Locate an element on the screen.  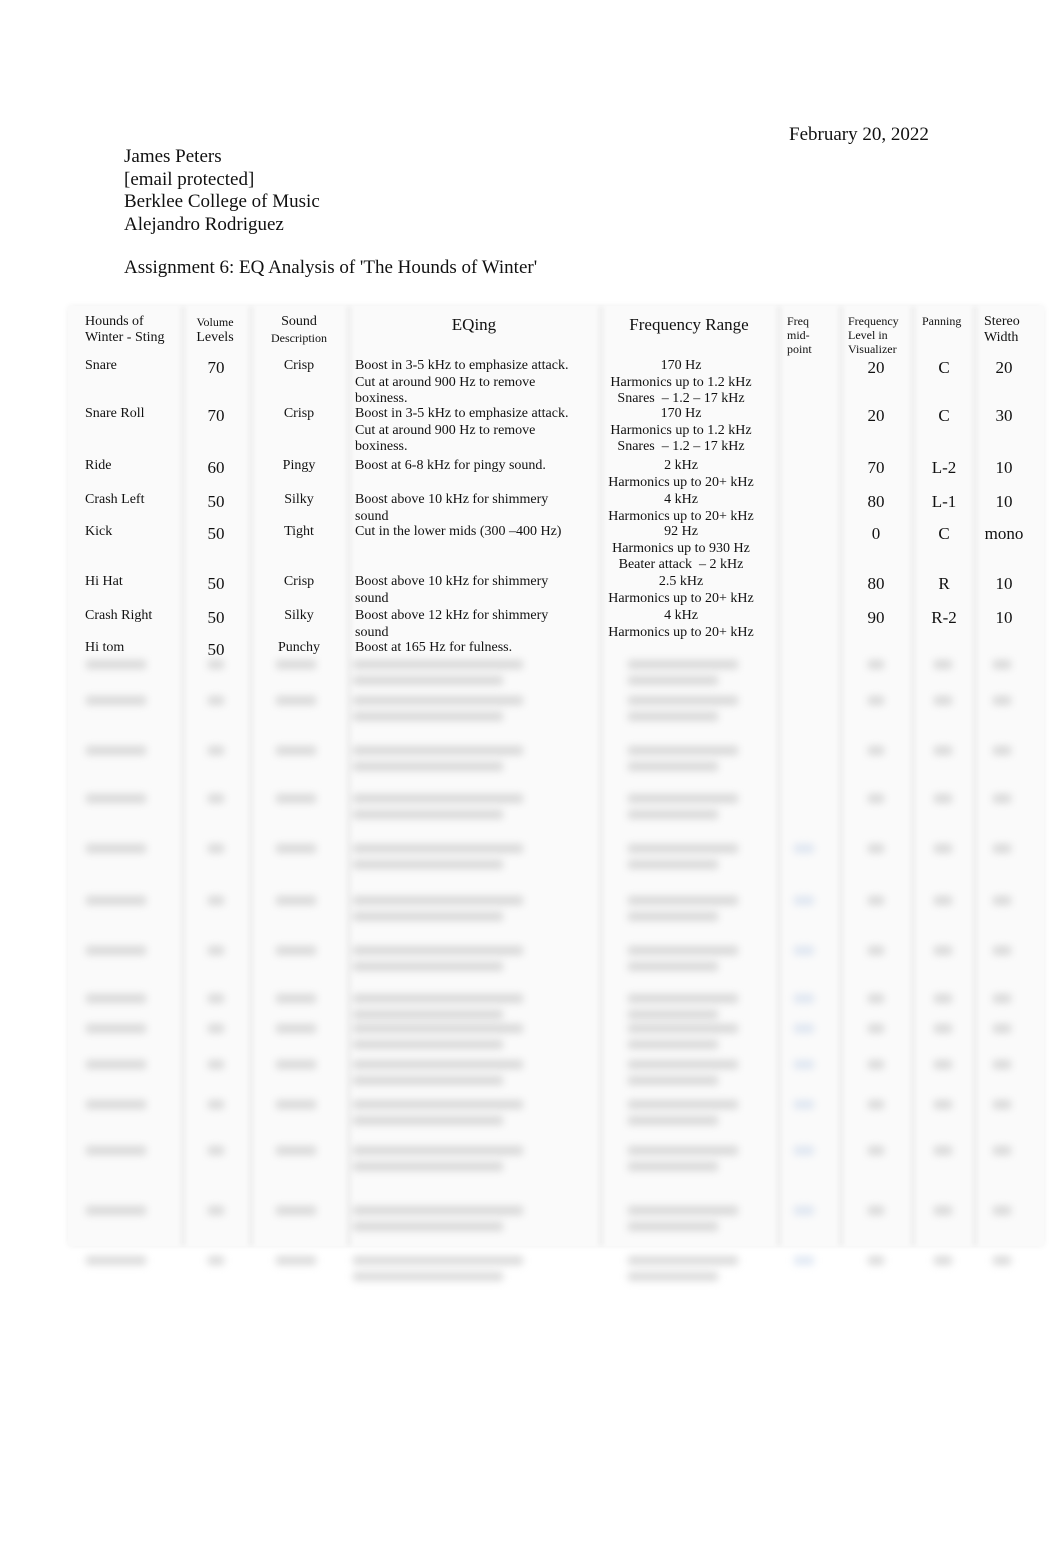
header-volume: Volume Levels is located at coordinates (215, 330).